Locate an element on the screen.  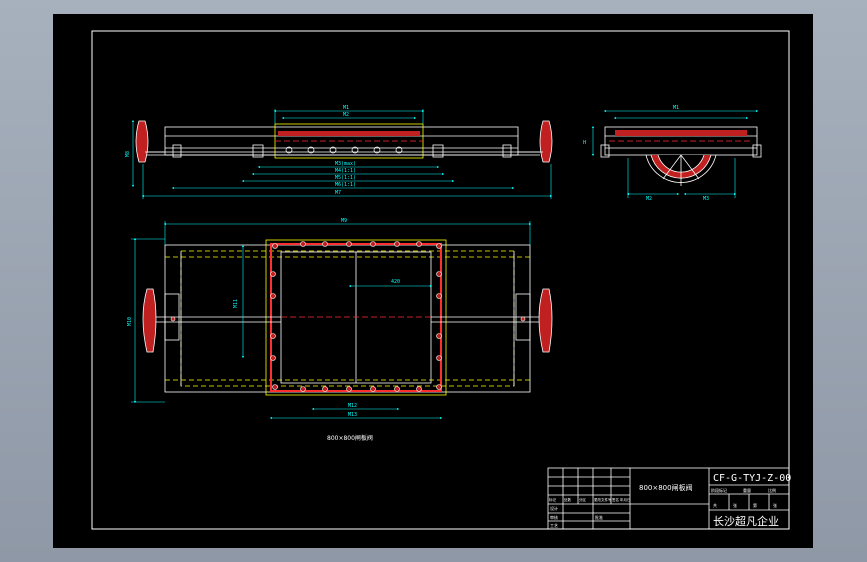
plan-view is located at coordinates (347, 317).